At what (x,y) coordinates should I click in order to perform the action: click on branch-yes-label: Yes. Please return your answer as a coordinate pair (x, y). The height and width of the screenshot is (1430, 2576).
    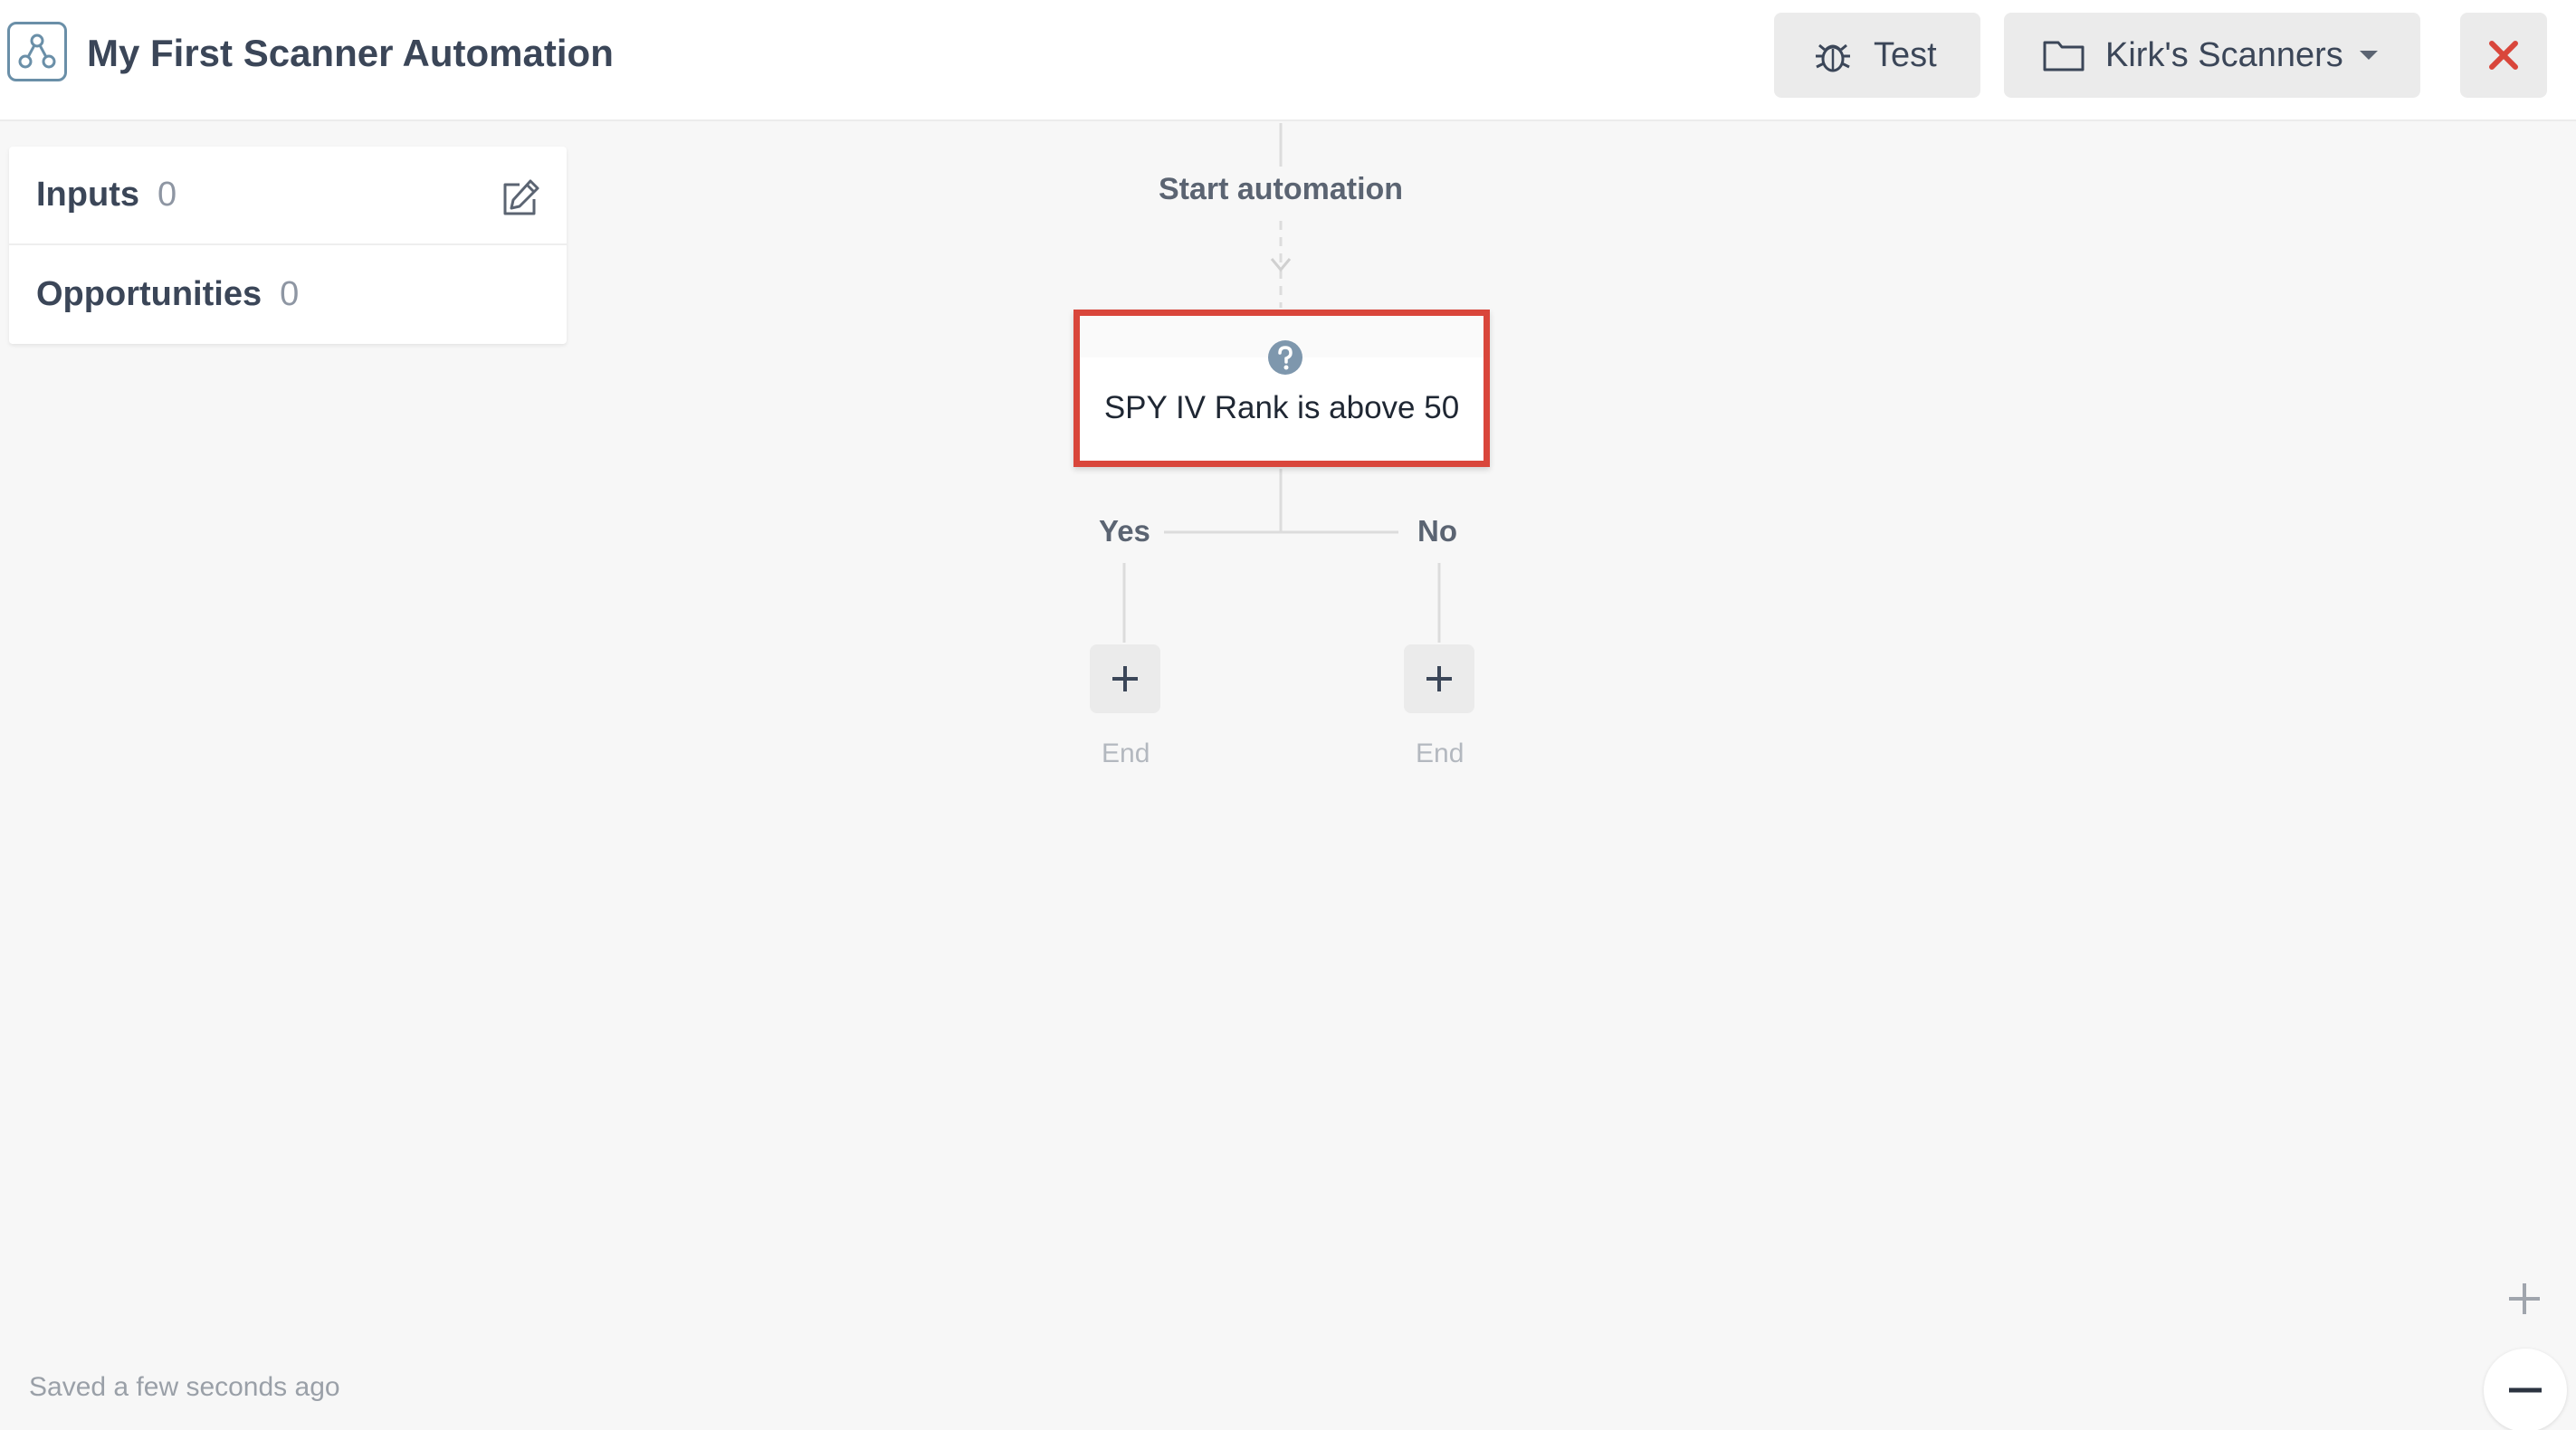
    Looking at the image, I should click on (1124, 531).